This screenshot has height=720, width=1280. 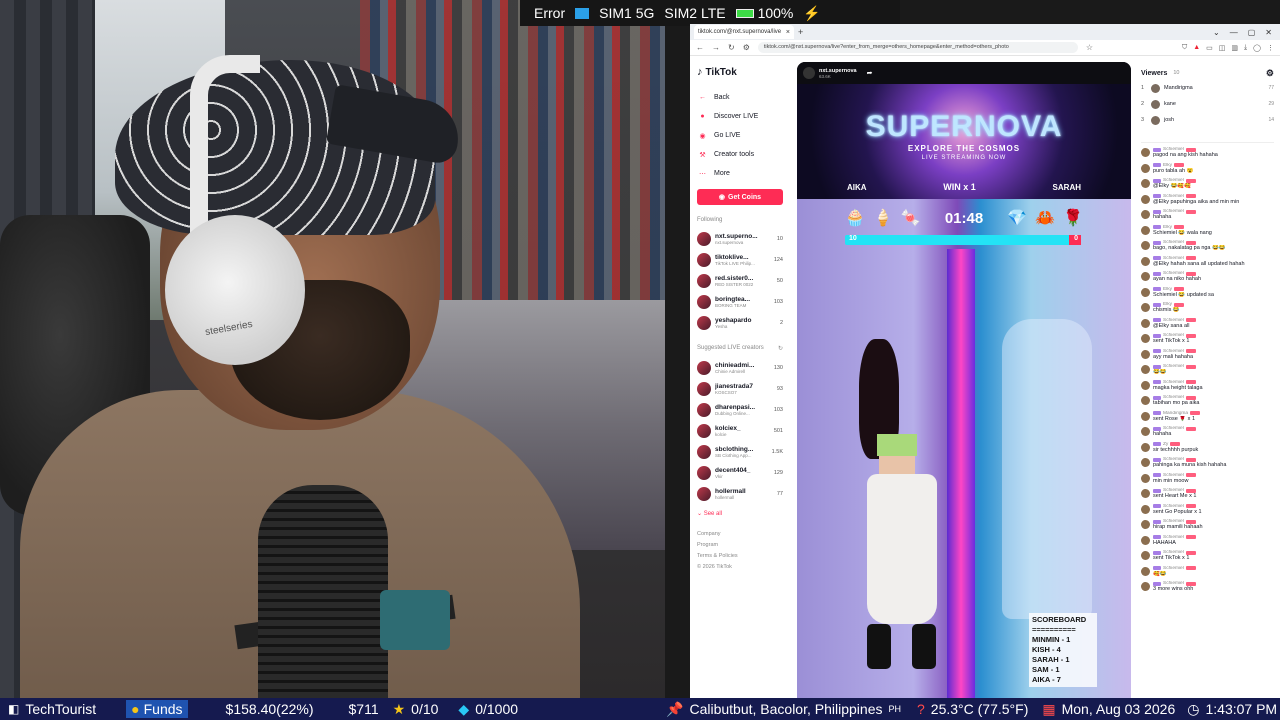 What do you see at coordinates (740, 135) in the screenshot?
I see `sidebar-item-go-live: ◉ Go LIVE` at bounding box center [740, 135].